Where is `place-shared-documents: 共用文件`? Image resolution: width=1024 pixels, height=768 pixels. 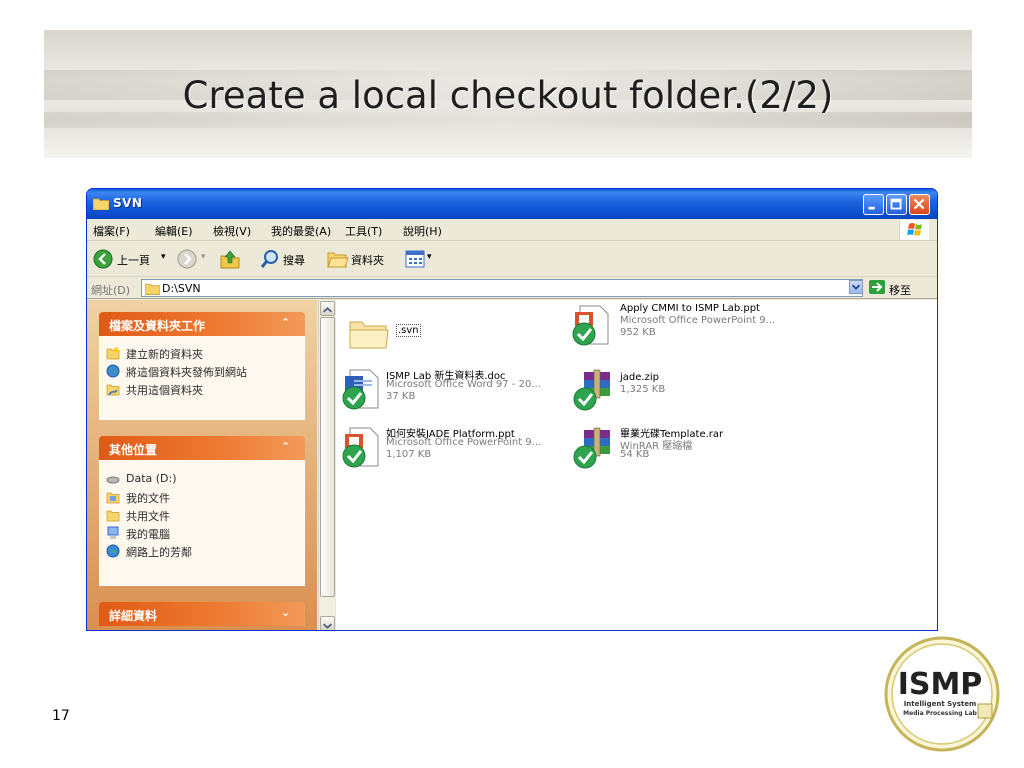
place-shared-documents: 共用文件 is located at coordinates (202, 515).